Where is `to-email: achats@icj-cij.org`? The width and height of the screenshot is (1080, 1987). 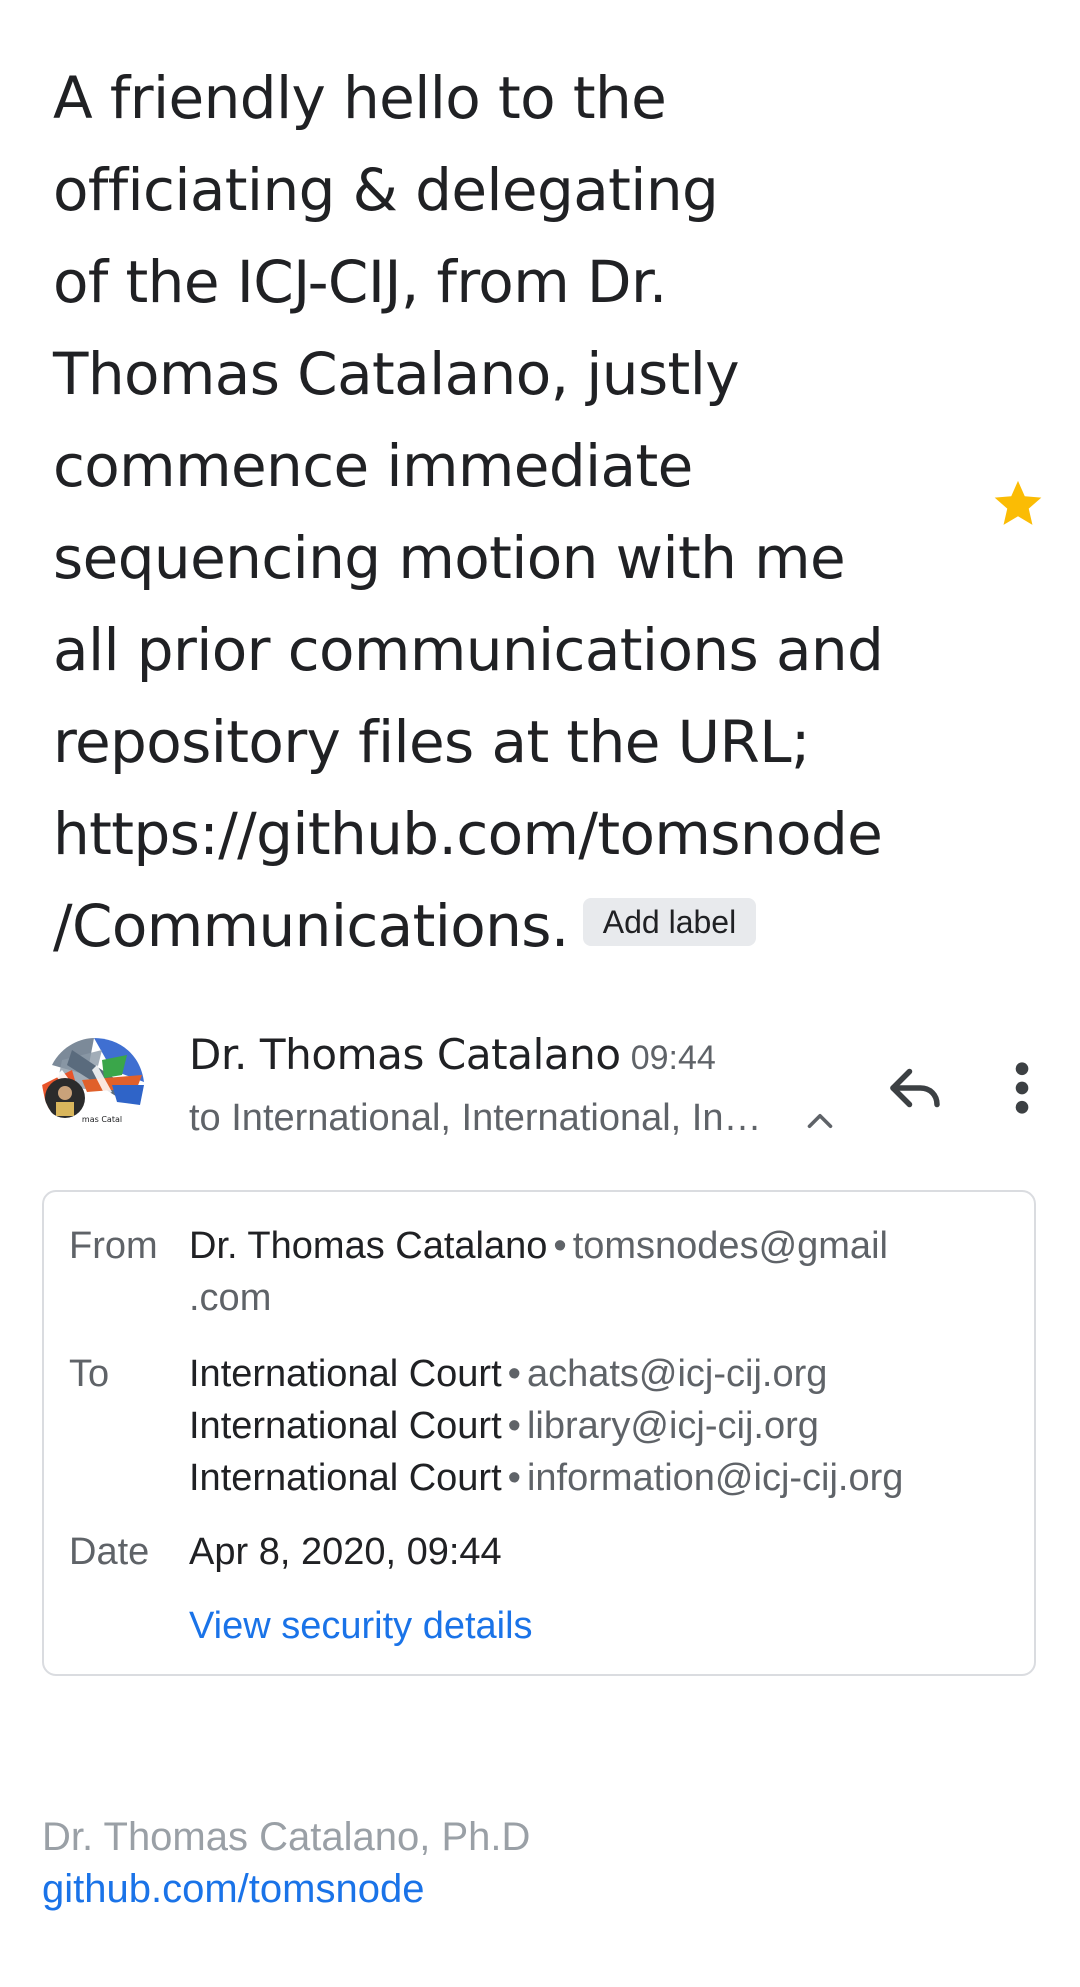 to-email: achats@icj-cij.org is located at coordinates (677, 1374).